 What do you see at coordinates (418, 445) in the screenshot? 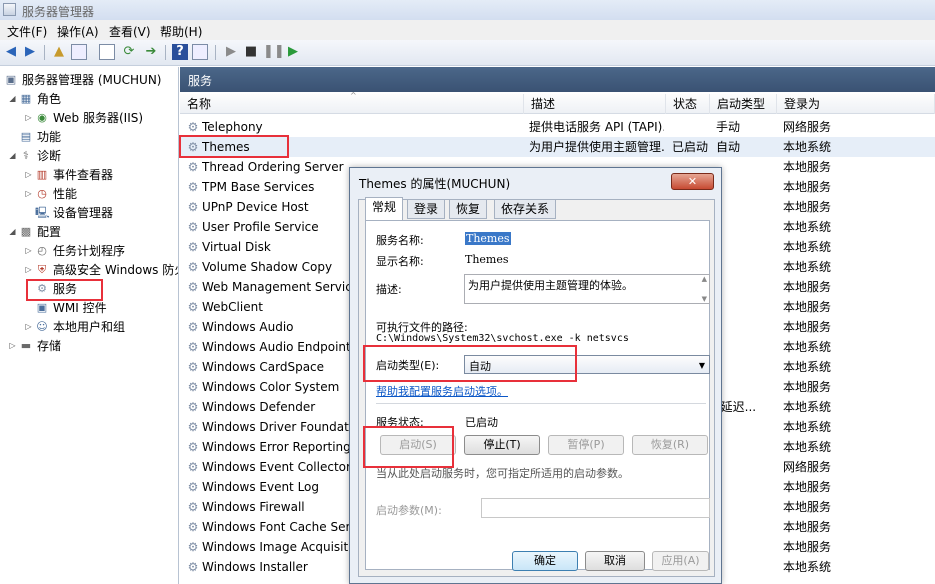
I see `start-button: 启动(S)` at bounding box center [418, 445].